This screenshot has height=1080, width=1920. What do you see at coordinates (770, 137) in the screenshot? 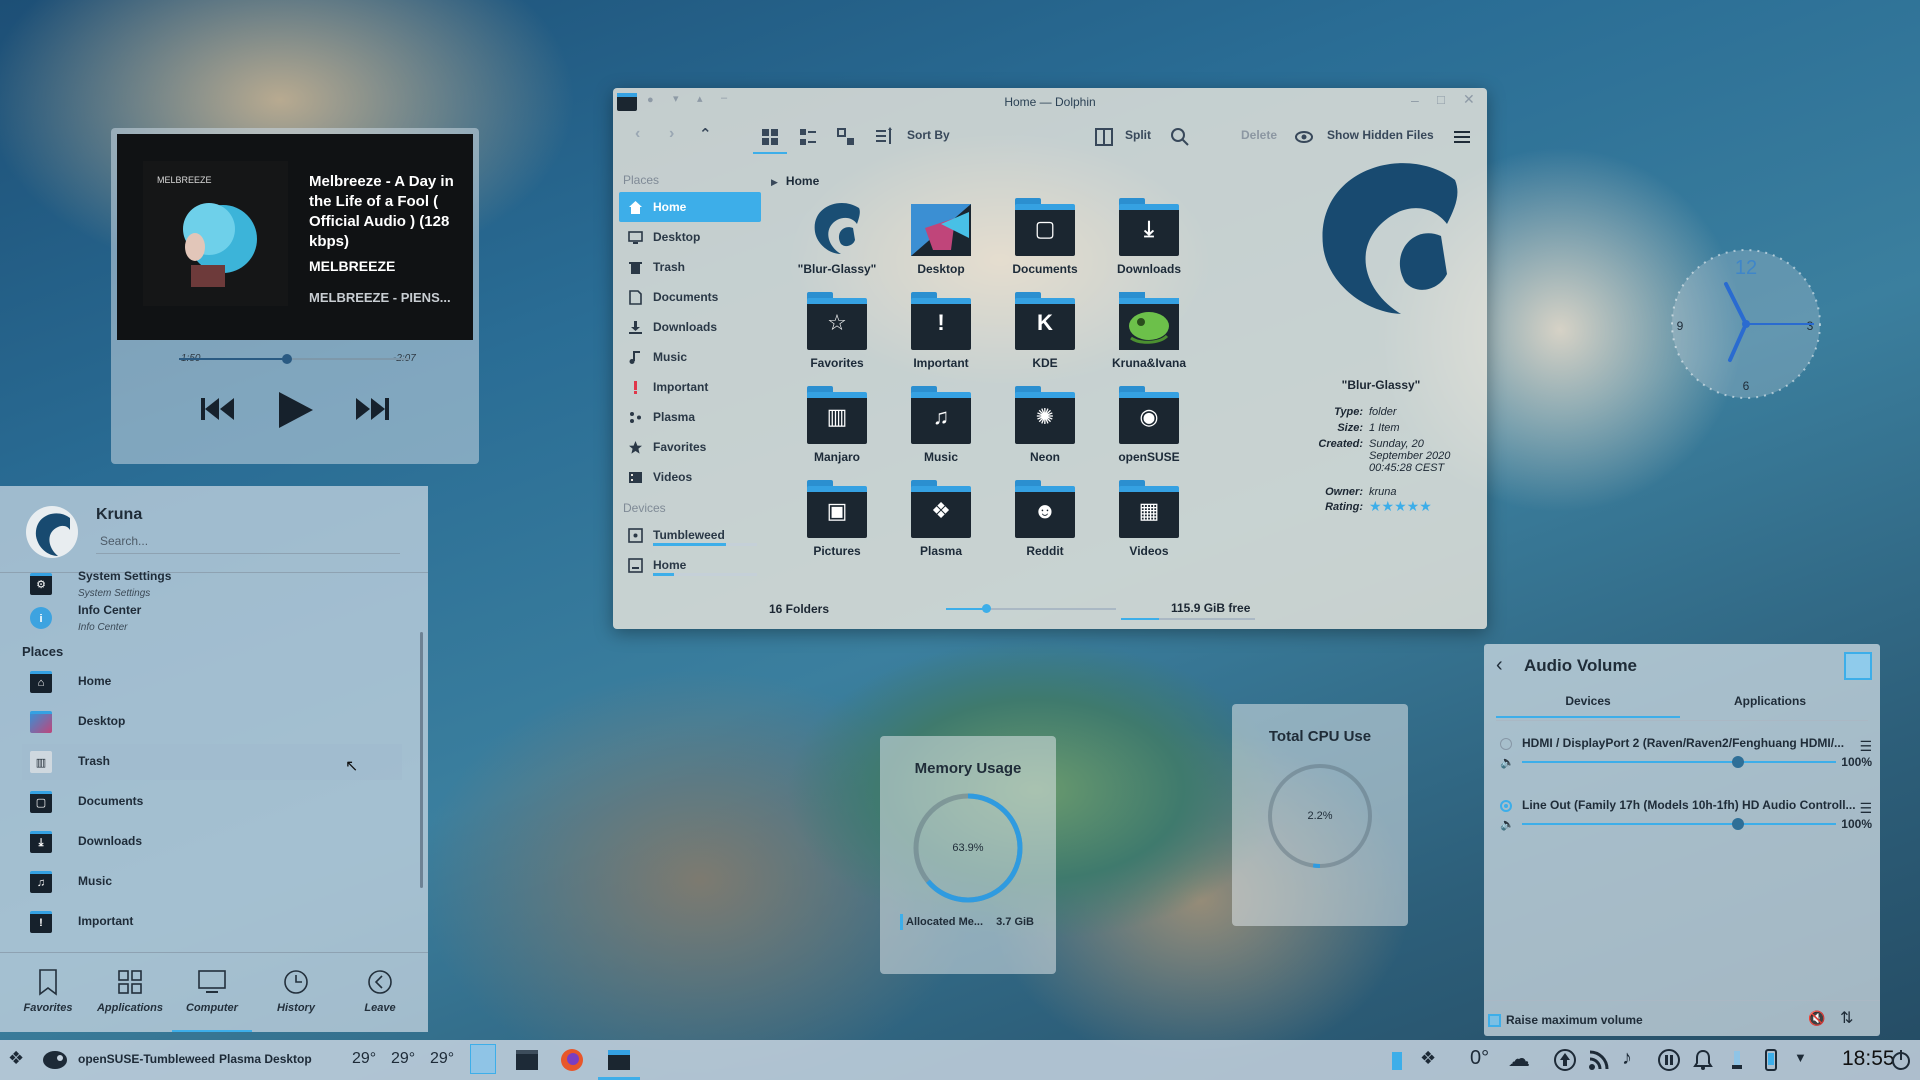
I see `icons-view-icon` at bounding box center [770, 137].